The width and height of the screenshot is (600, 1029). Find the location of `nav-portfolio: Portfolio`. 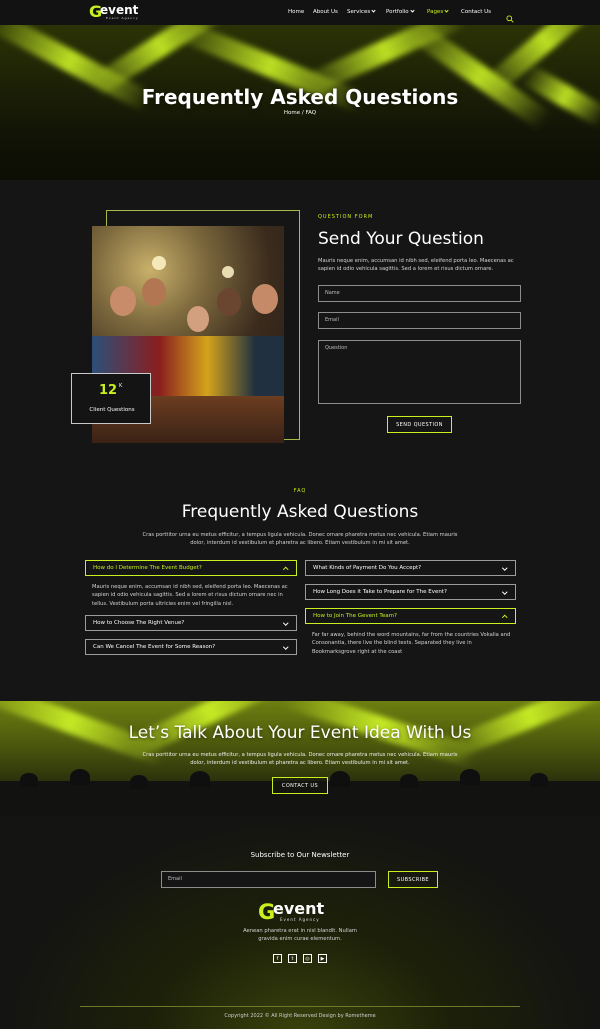

nav-portfolio: Portfolio is located at coordinates (400, 11).